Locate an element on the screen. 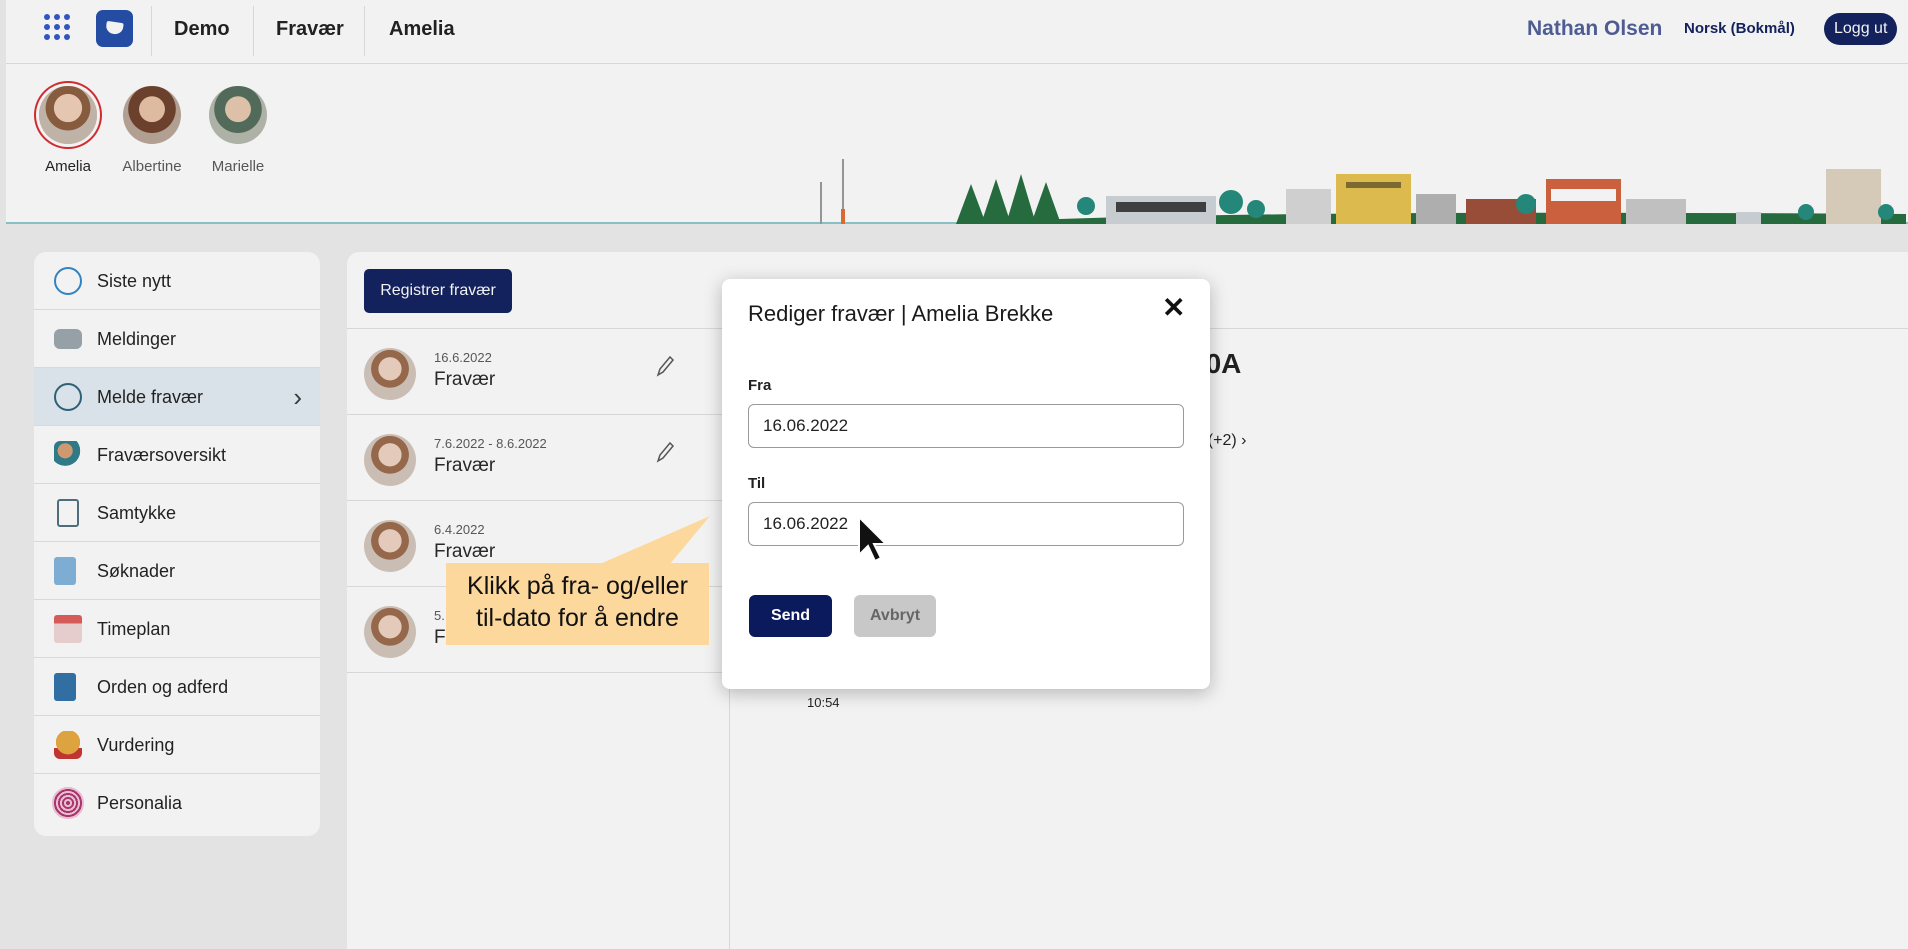  from-label: Fra is located at coordinates (760, 385).